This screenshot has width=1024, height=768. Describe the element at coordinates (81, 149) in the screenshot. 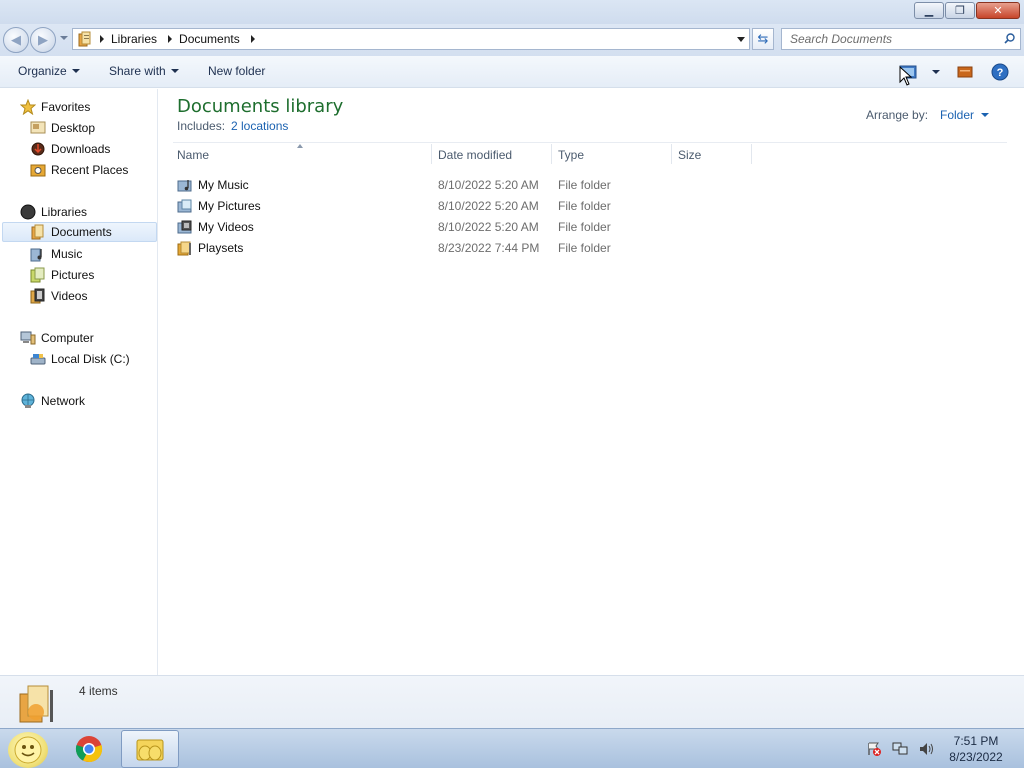

I see `nav-downloads-label: Downloads` at that location.